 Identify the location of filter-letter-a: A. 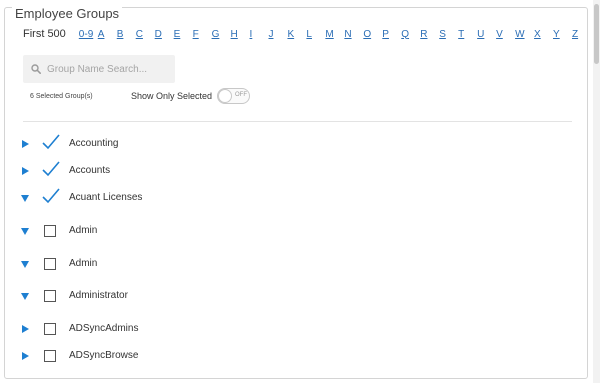
(107, 34).